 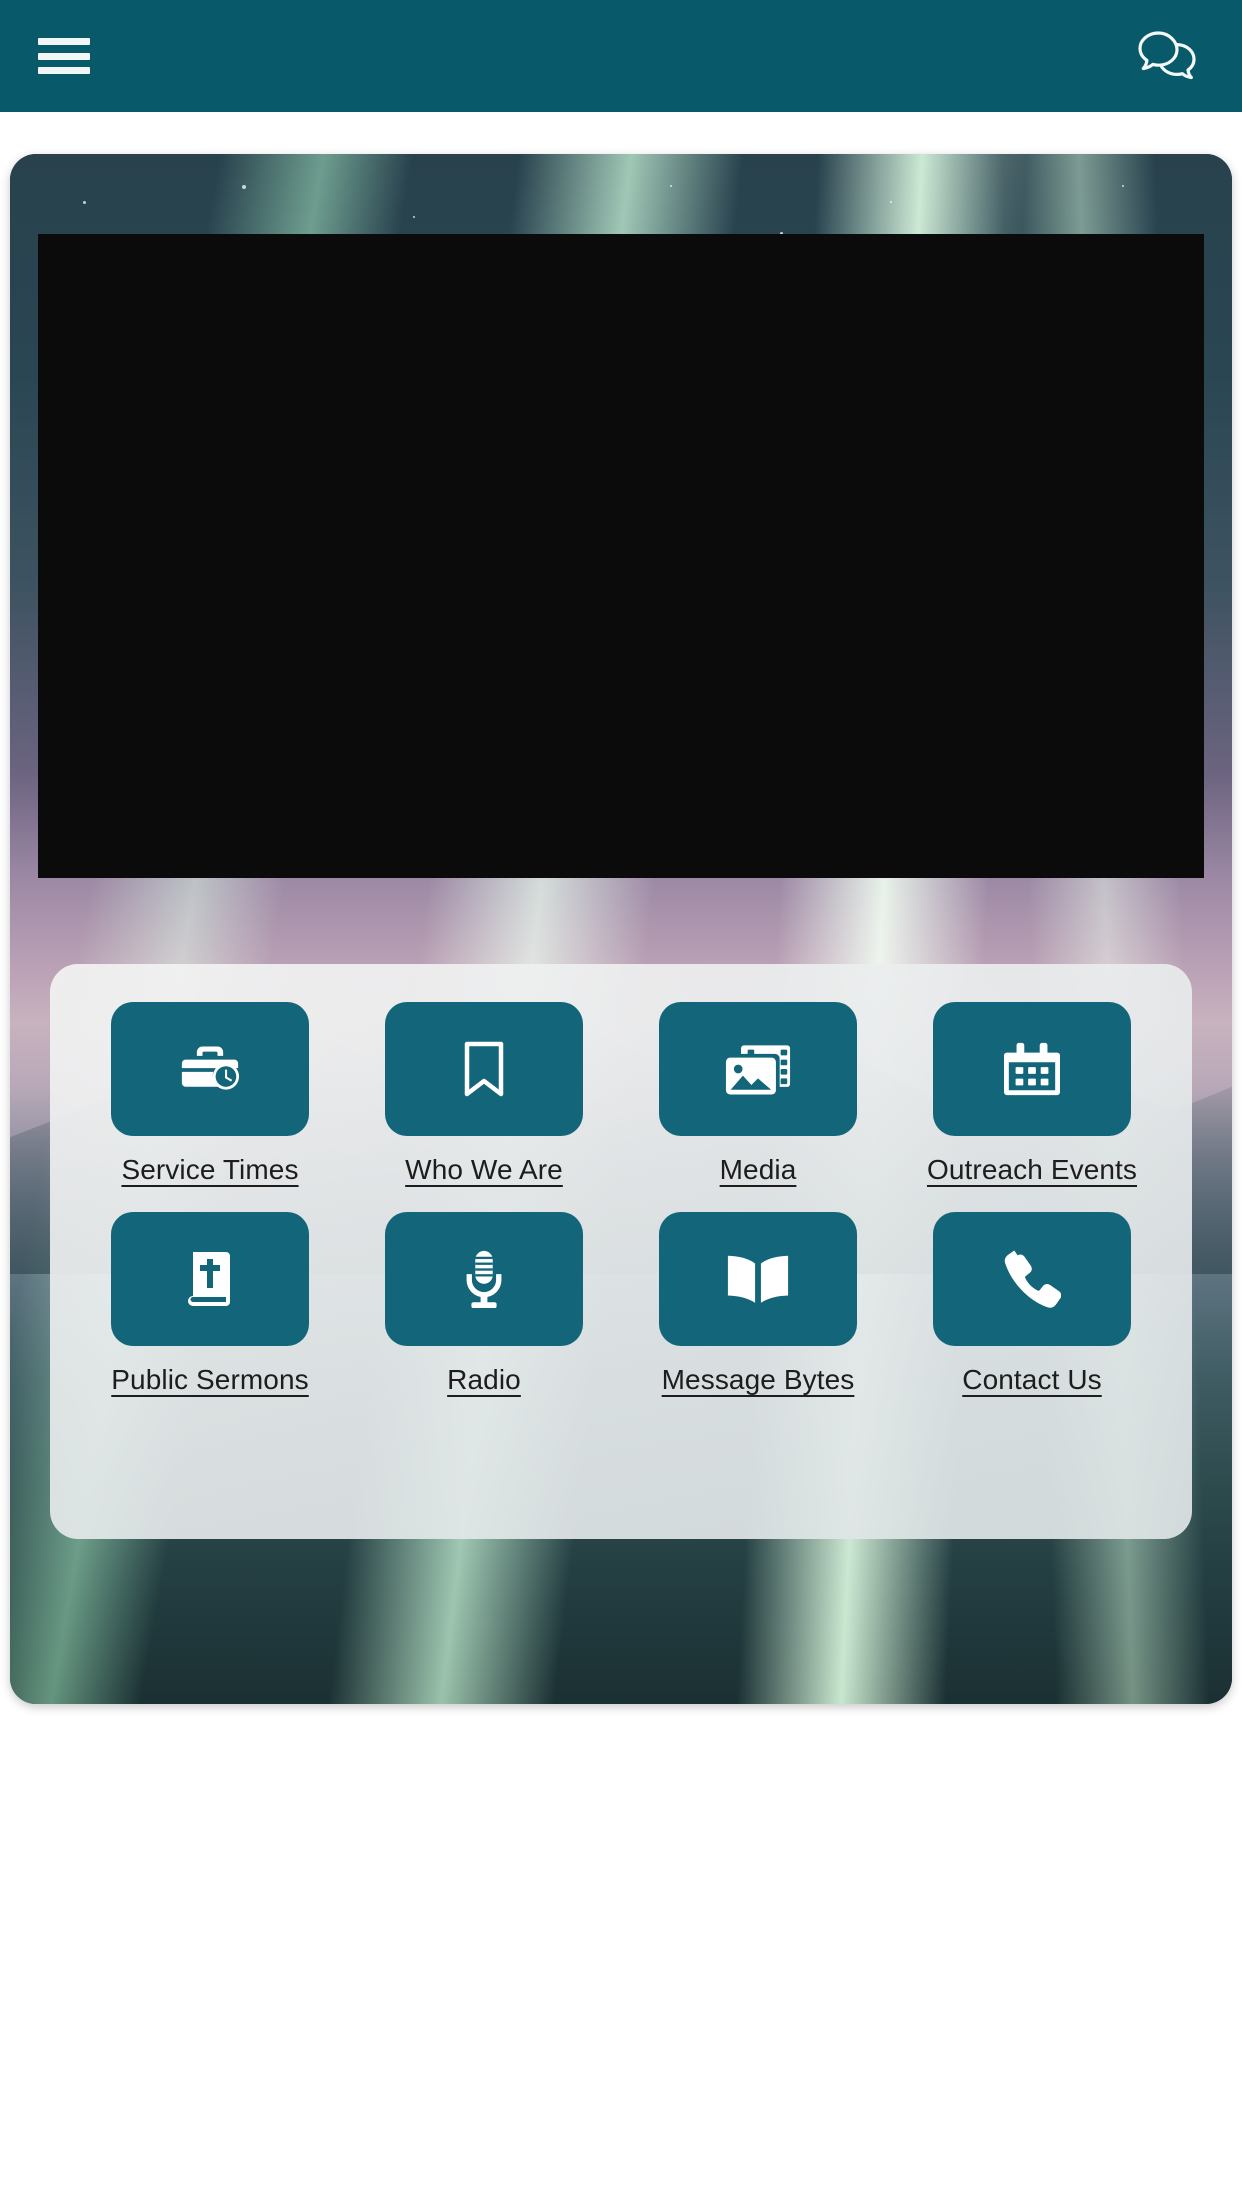 I want to click on tile-service-times: Service Times, so click(x=210, y=1093).